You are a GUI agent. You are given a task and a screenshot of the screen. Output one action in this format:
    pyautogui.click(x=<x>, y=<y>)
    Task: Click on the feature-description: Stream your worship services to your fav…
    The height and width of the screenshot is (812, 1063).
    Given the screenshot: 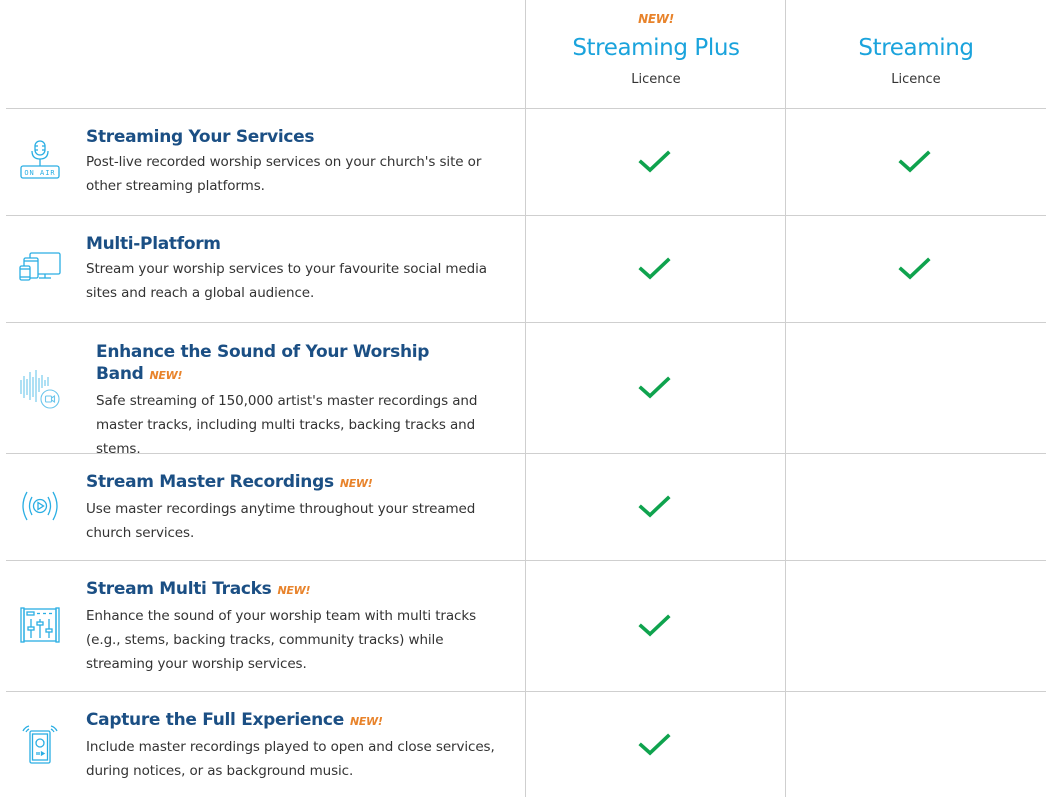 What is the action you would take?
    pyautogui.click(x=286, y=281)
    